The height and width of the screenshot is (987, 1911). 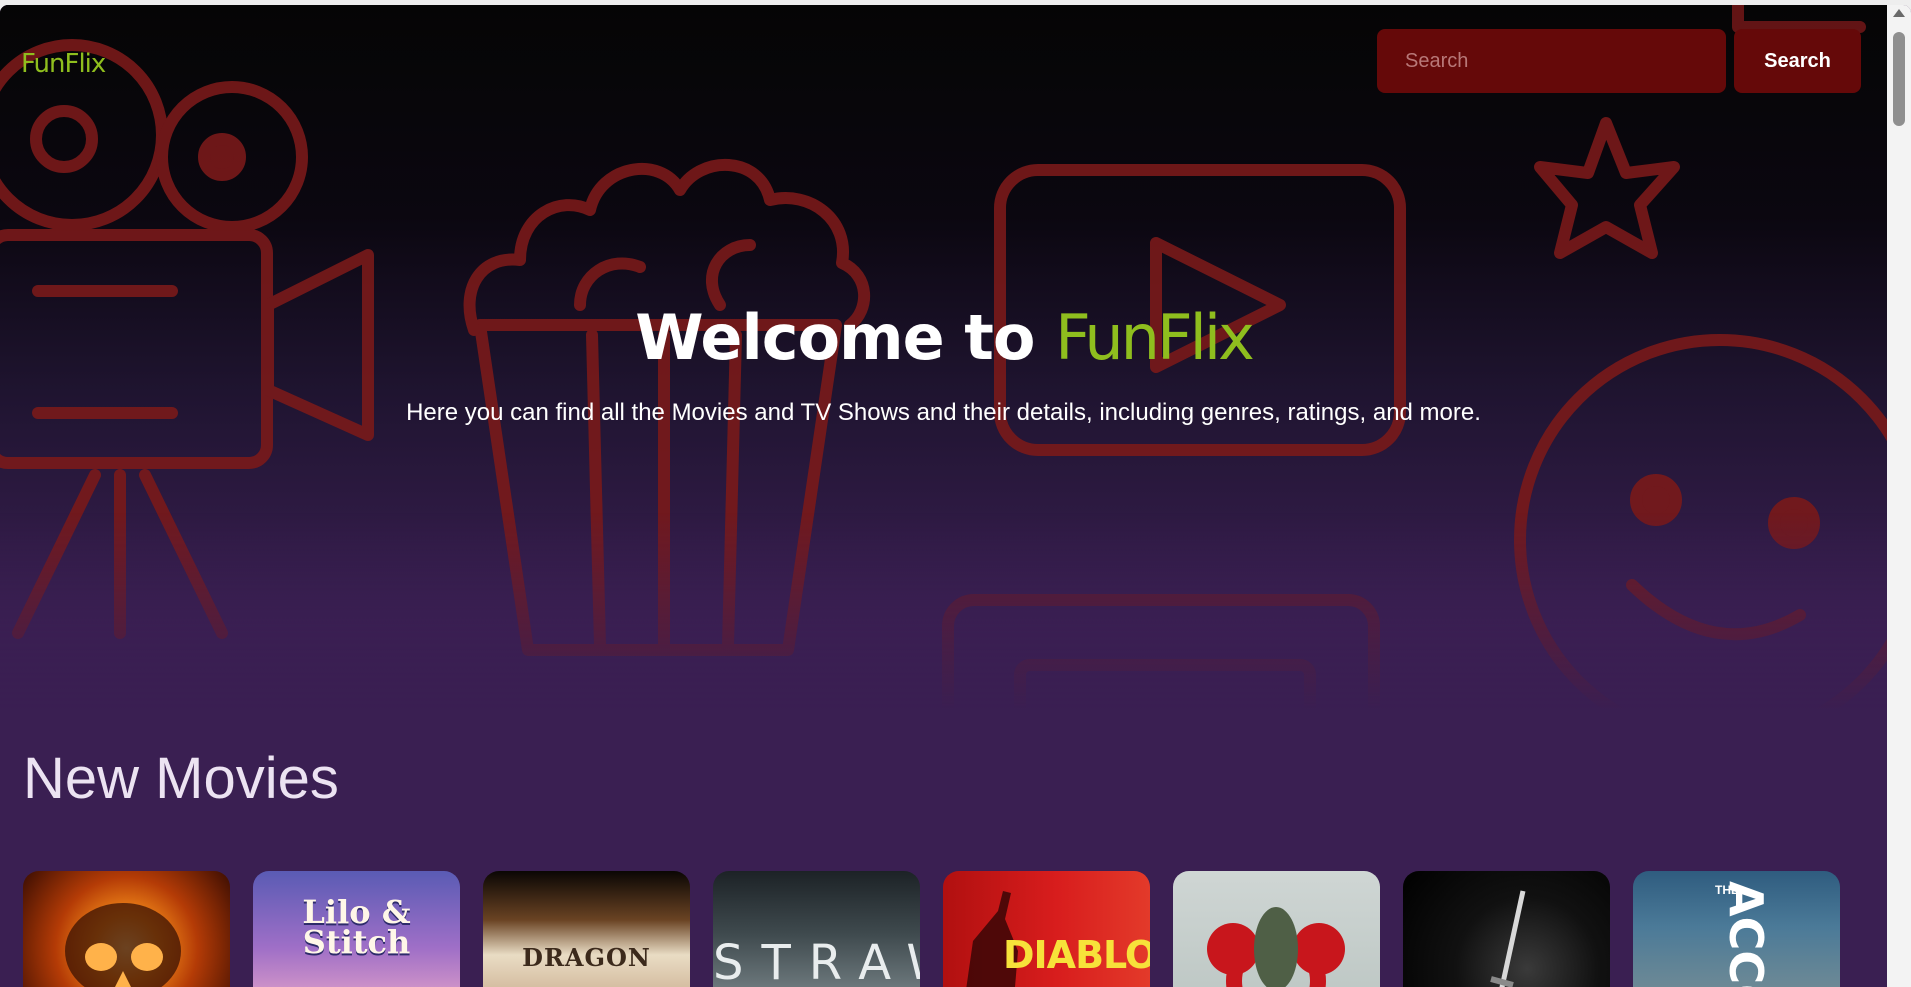 What do you see at coordinates (586, 929) in the screenshot?
I see `movie-poster-3: DRAGON` at bounding box center [586, 929].